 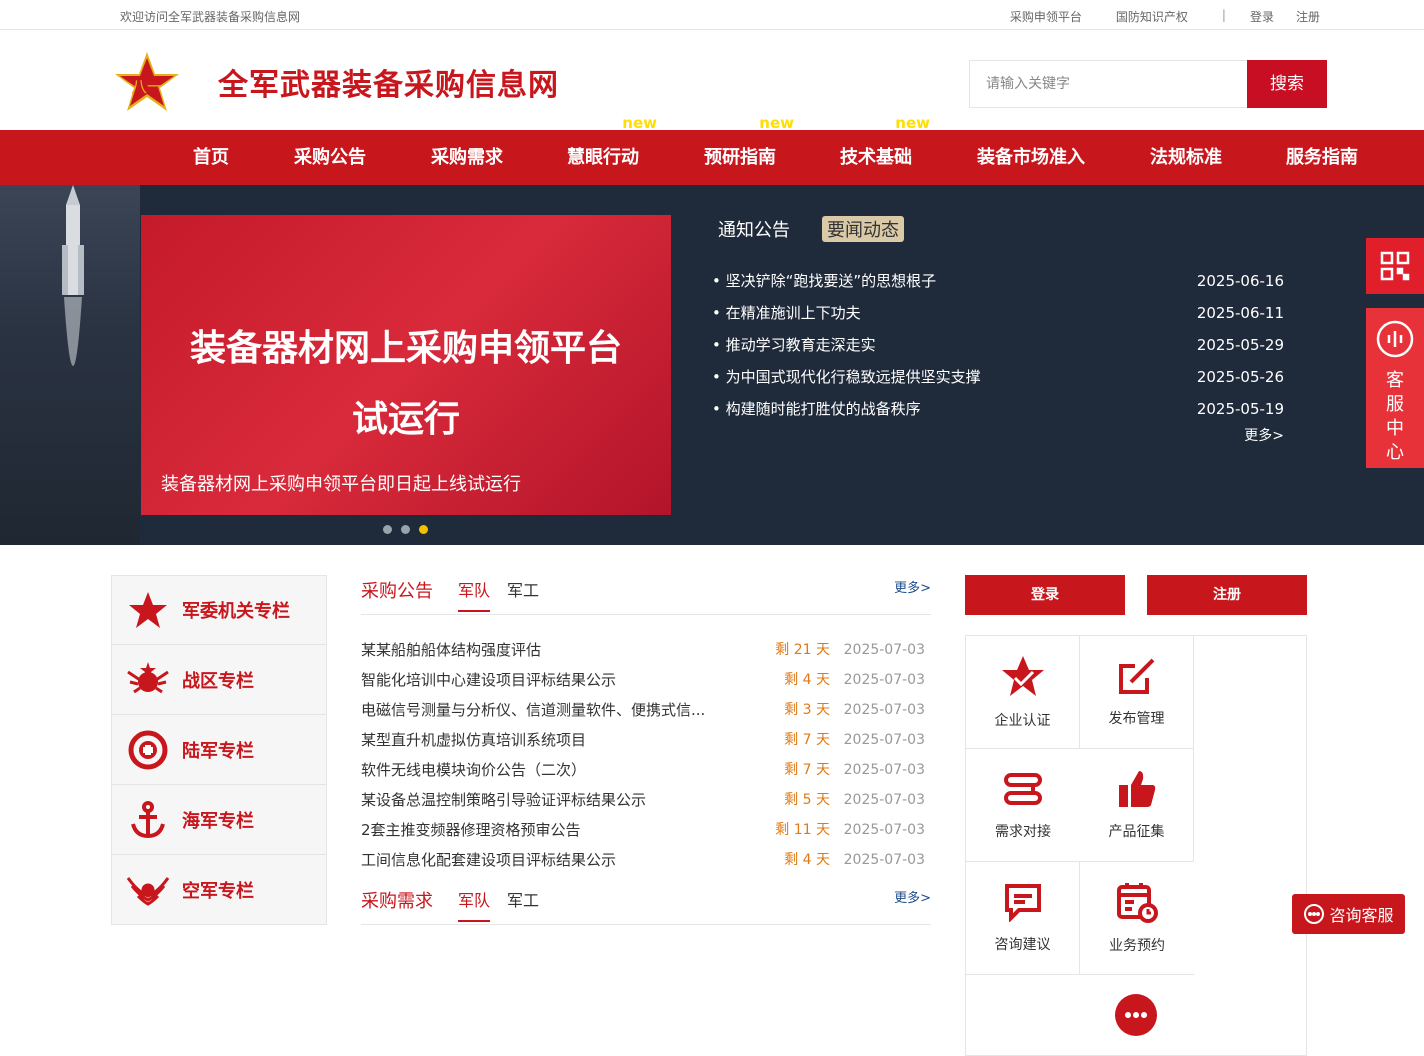 I want to click on column-label: 陆军专栏, so click(x=218, y=751).